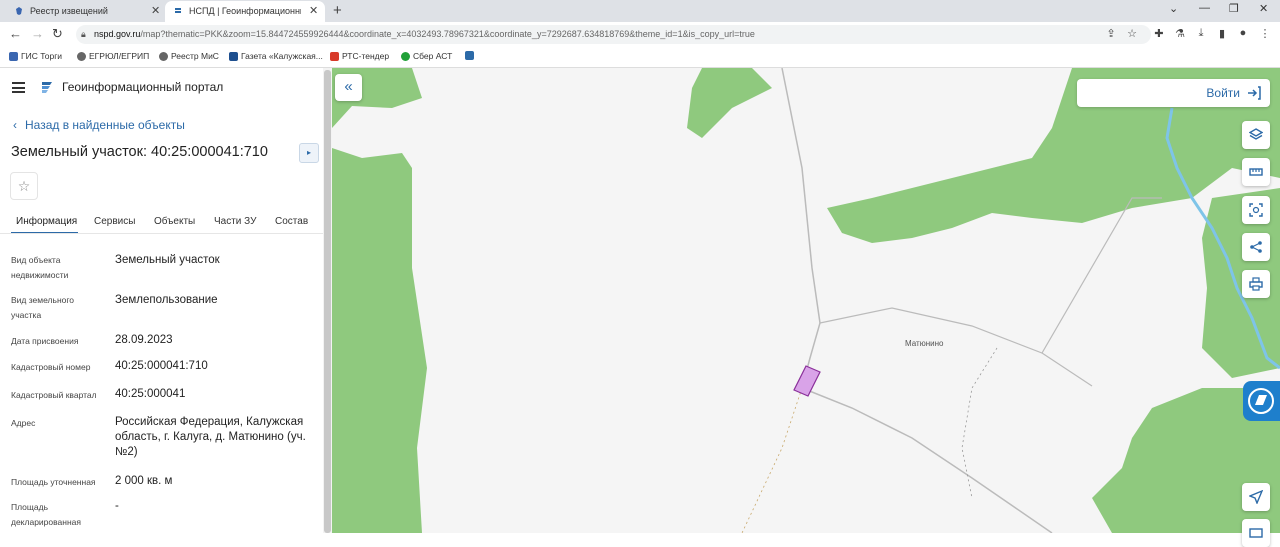  I want to click on attribute-value: 40:25:000041:710, so click(161, 366).